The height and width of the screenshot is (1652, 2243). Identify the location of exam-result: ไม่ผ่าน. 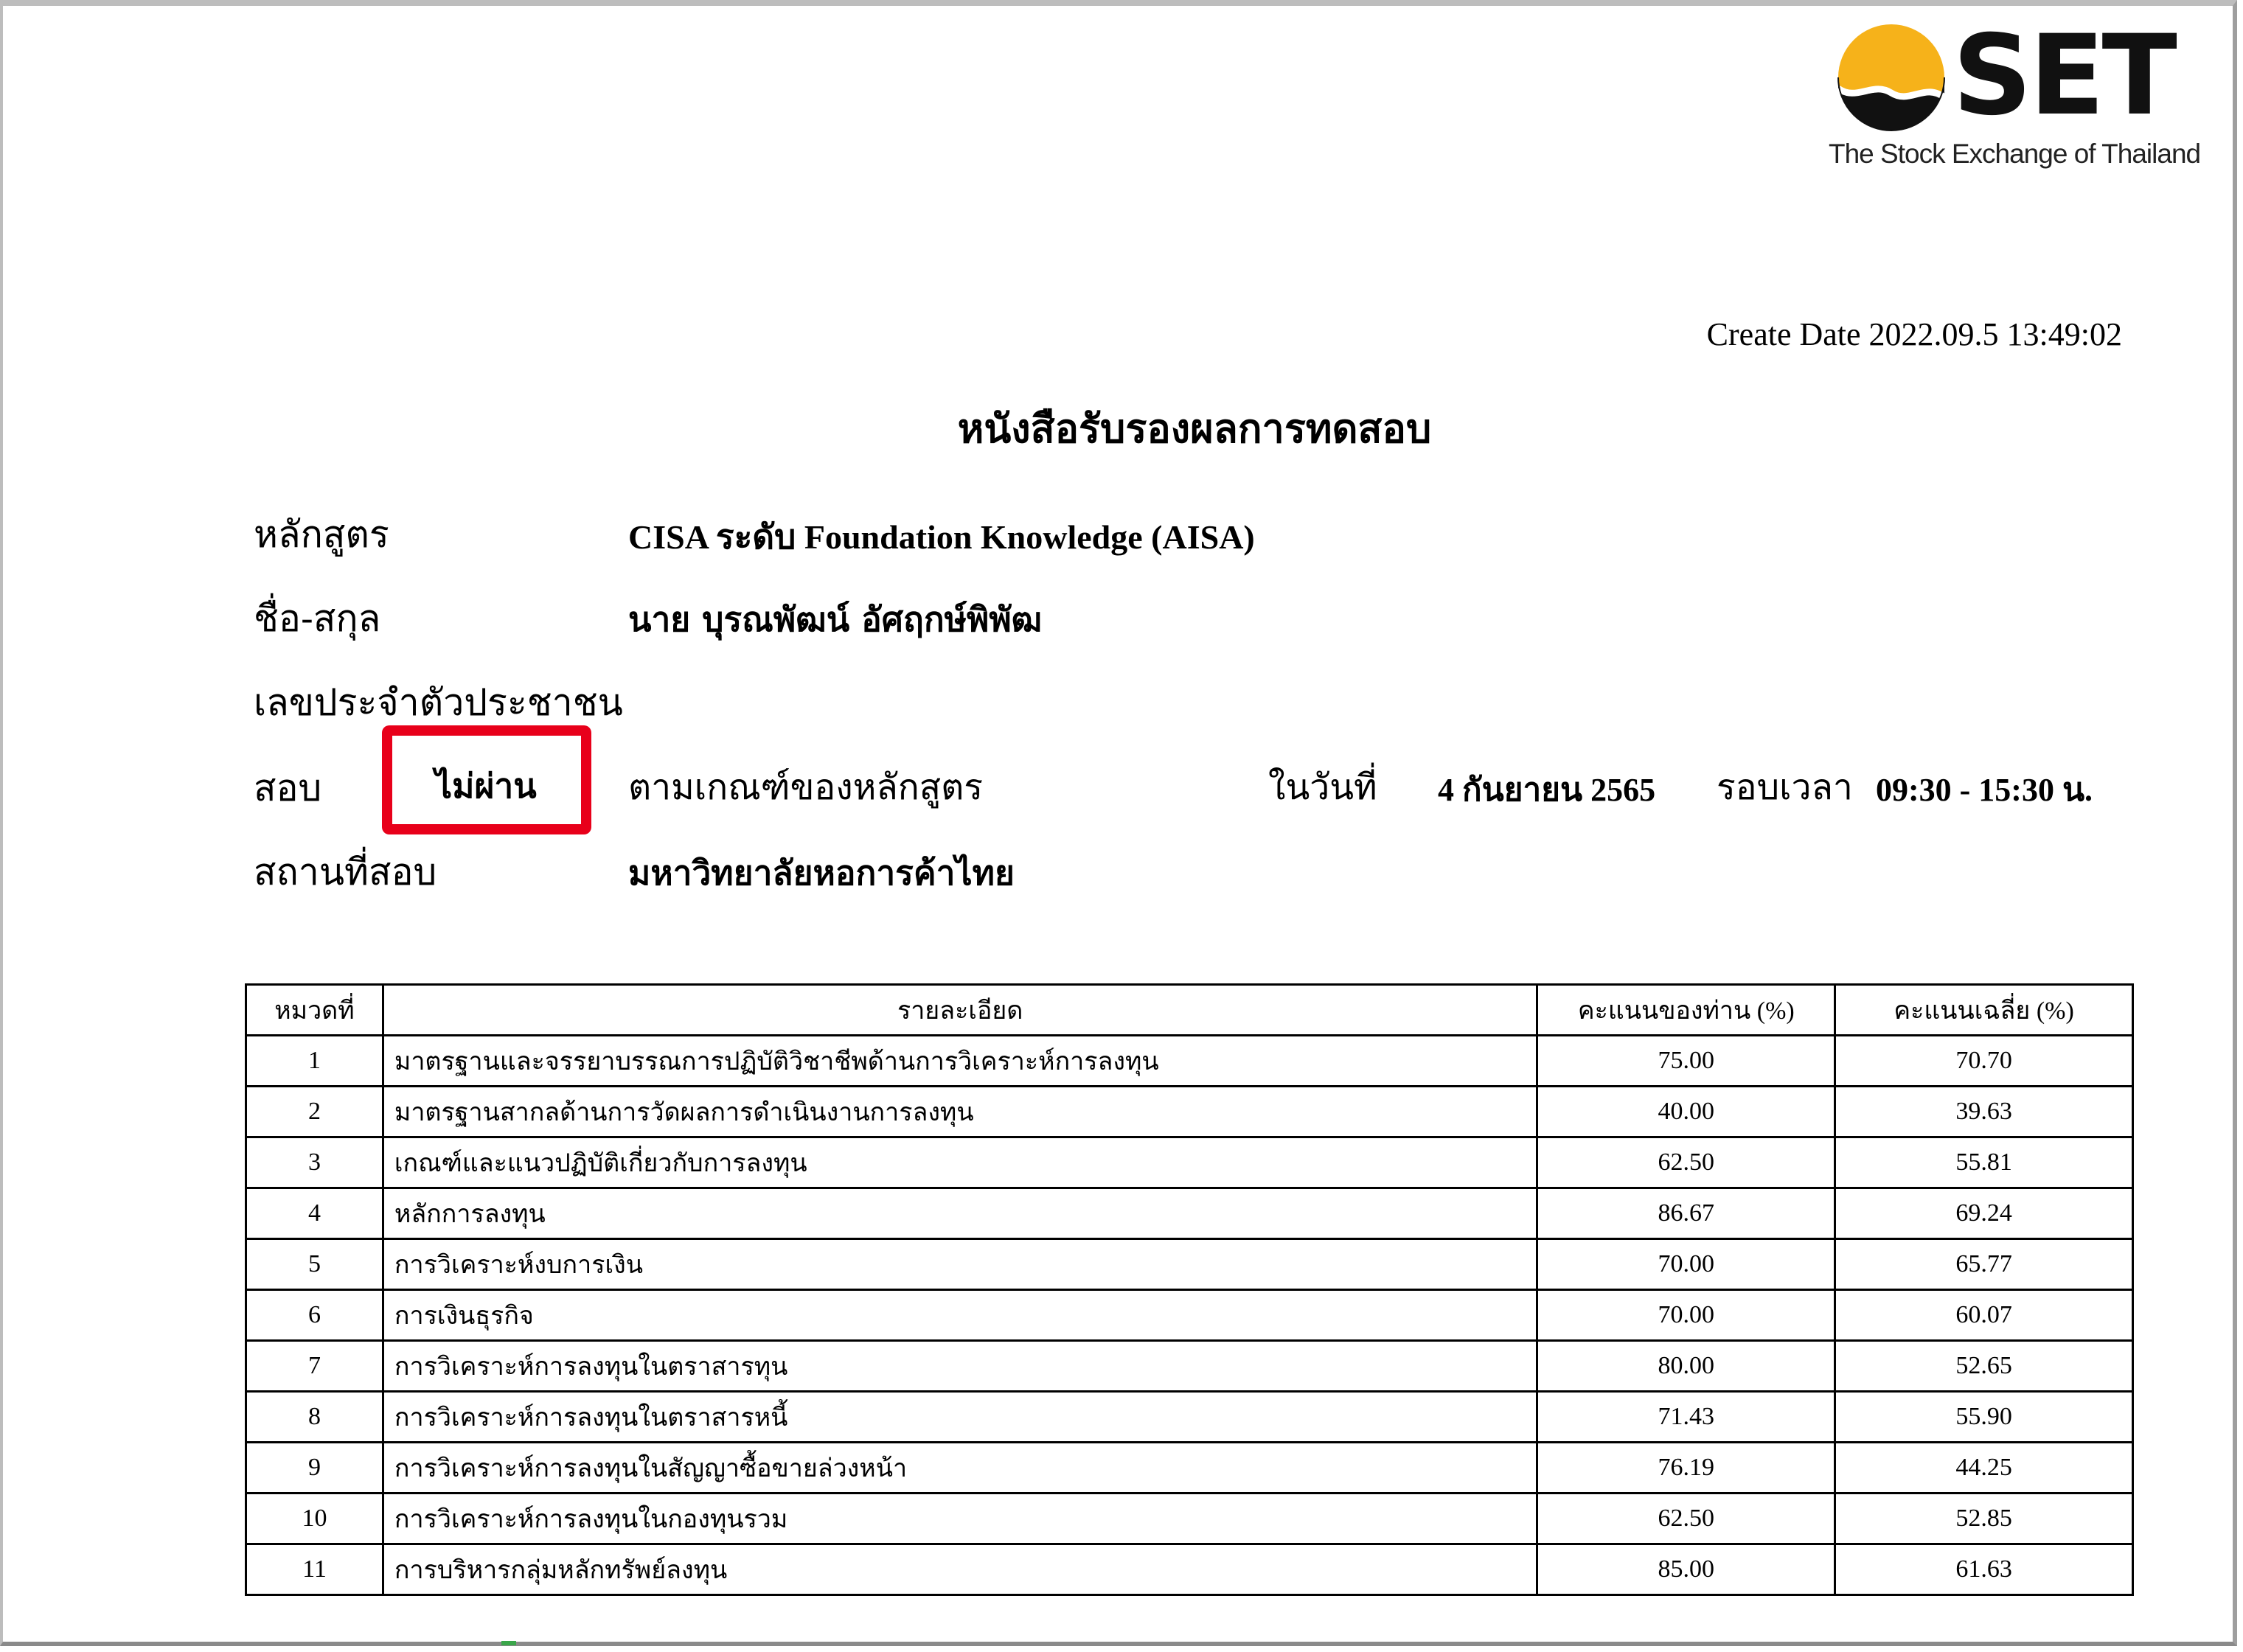
(486, 786).